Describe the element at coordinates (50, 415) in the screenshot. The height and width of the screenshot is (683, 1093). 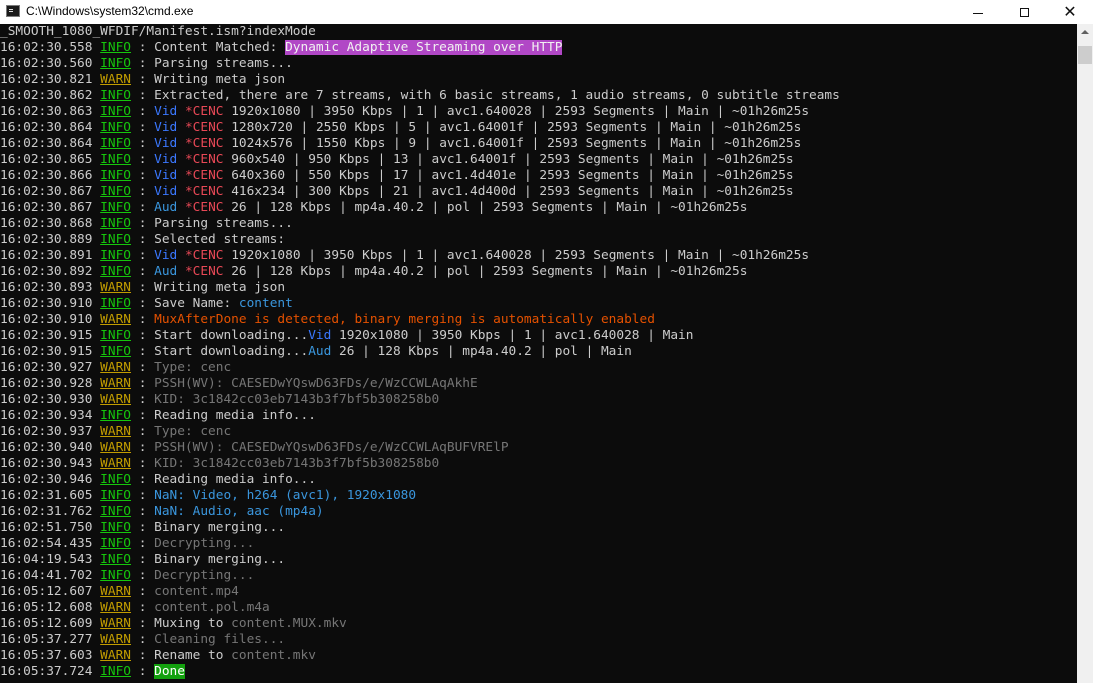
I see `console-text: 16:02:30.934` at that location.